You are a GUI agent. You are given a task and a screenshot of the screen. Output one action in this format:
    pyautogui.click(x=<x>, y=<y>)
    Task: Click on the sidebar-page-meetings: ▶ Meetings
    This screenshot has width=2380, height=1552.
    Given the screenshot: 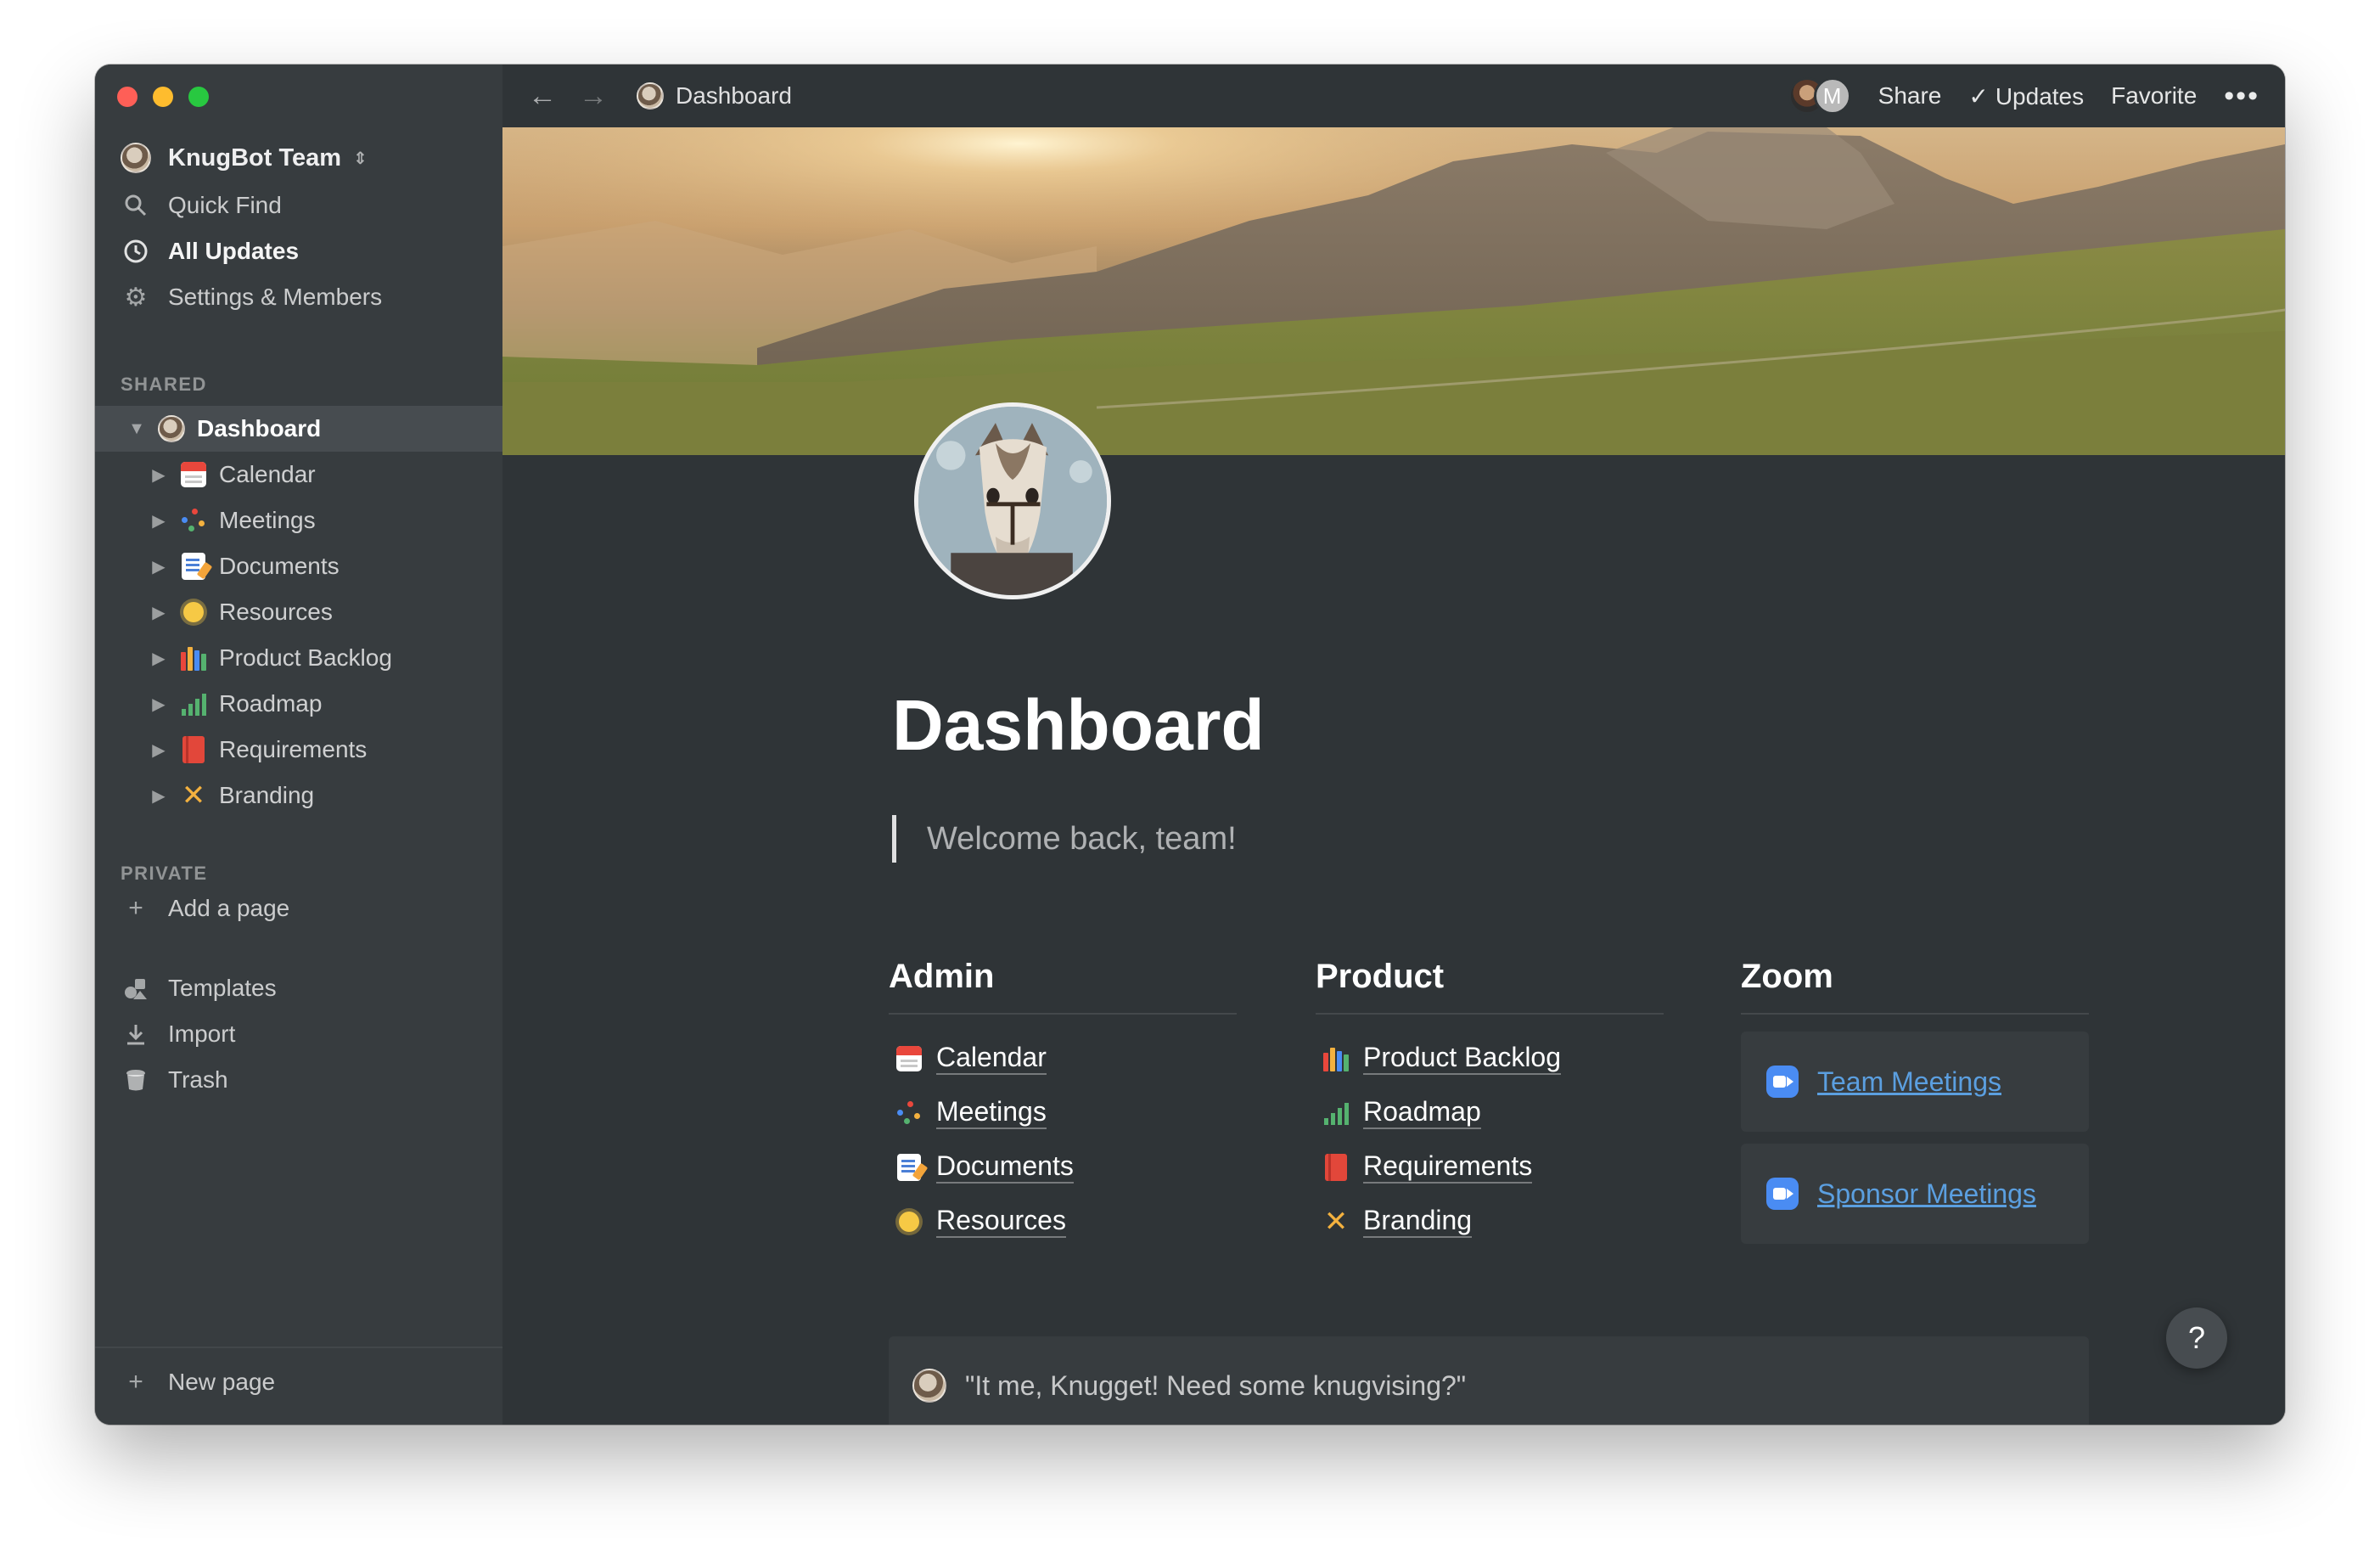 What is the action you would take?
    pyautogui.click(x=298, y=520)
    